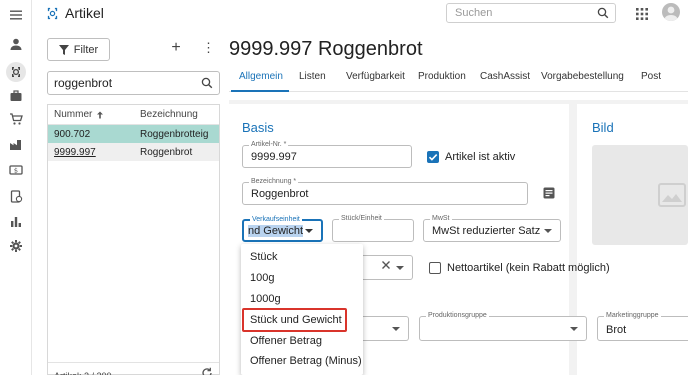 Image resolution: width=688 pixels, height=375 pixels. I want to click on verkaufseinheit-label: Verkaufseinheit, so click(276, 220).